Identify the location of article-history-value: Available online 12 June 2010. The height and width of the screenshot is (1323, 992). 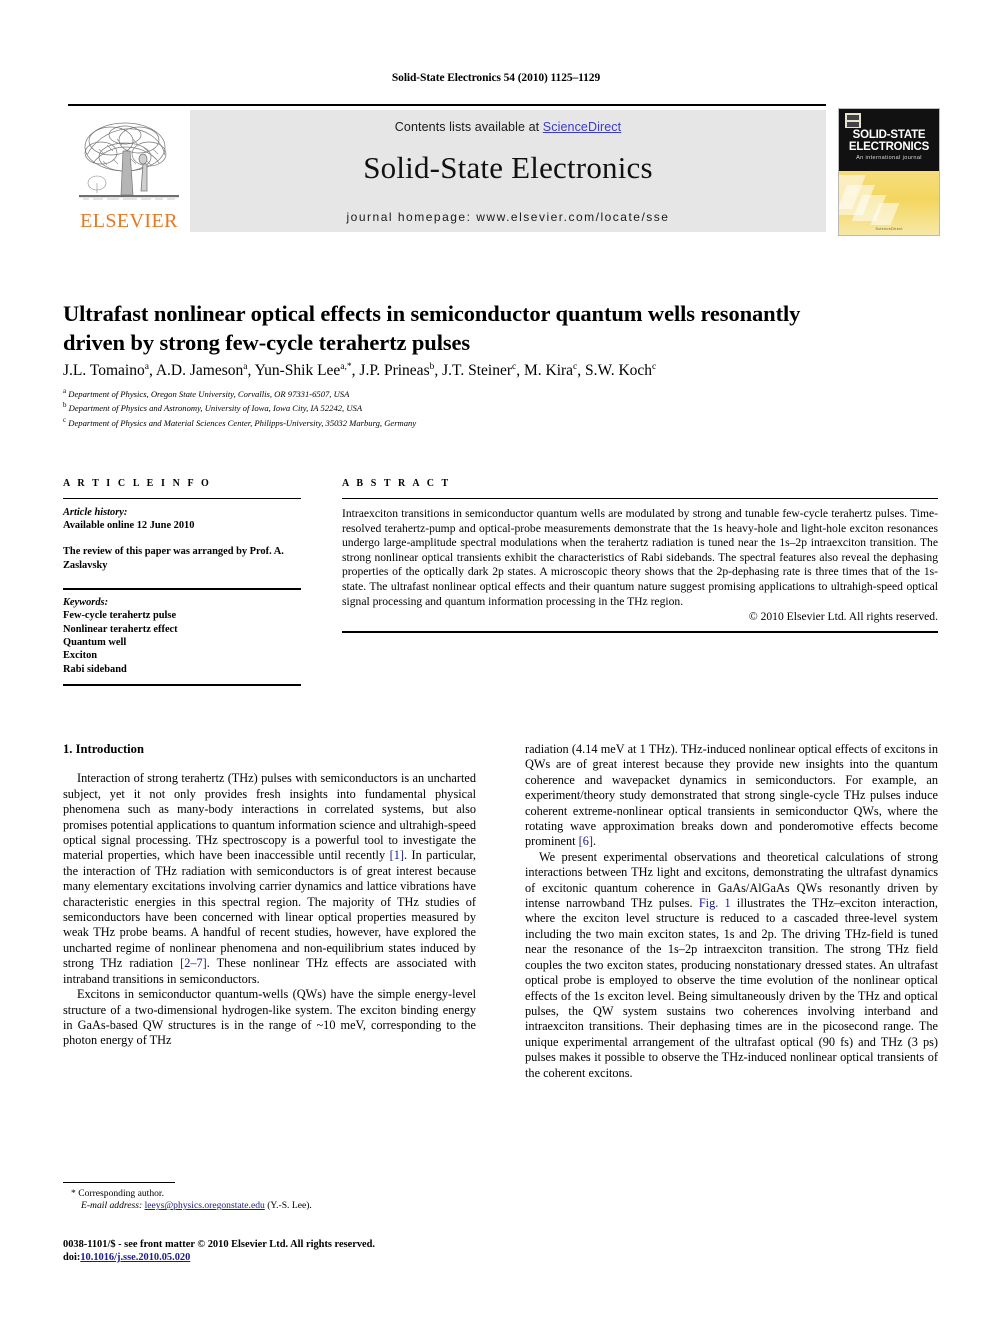
(129, 526).